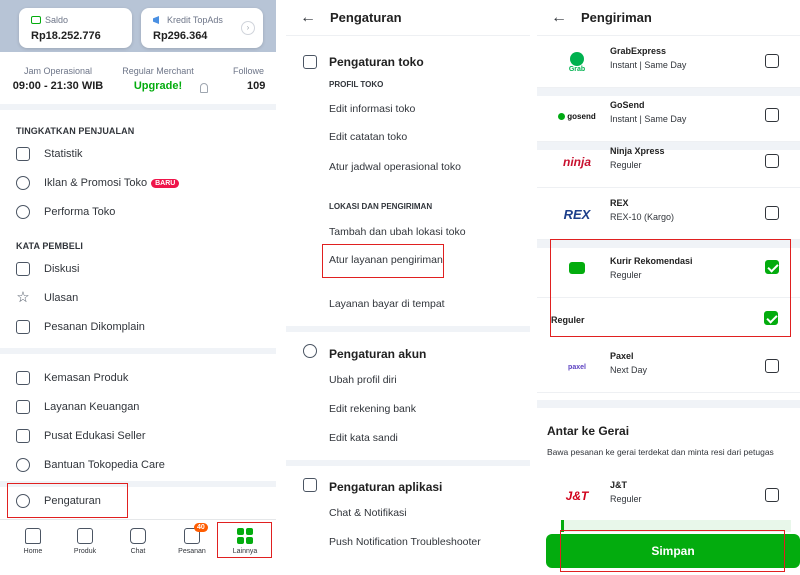 The image size is (800, 575). Describe the element at coordinates (397, 232) in the screenshot. I see `settings-item: Tambah dan ubah lokasi toko` at that location.